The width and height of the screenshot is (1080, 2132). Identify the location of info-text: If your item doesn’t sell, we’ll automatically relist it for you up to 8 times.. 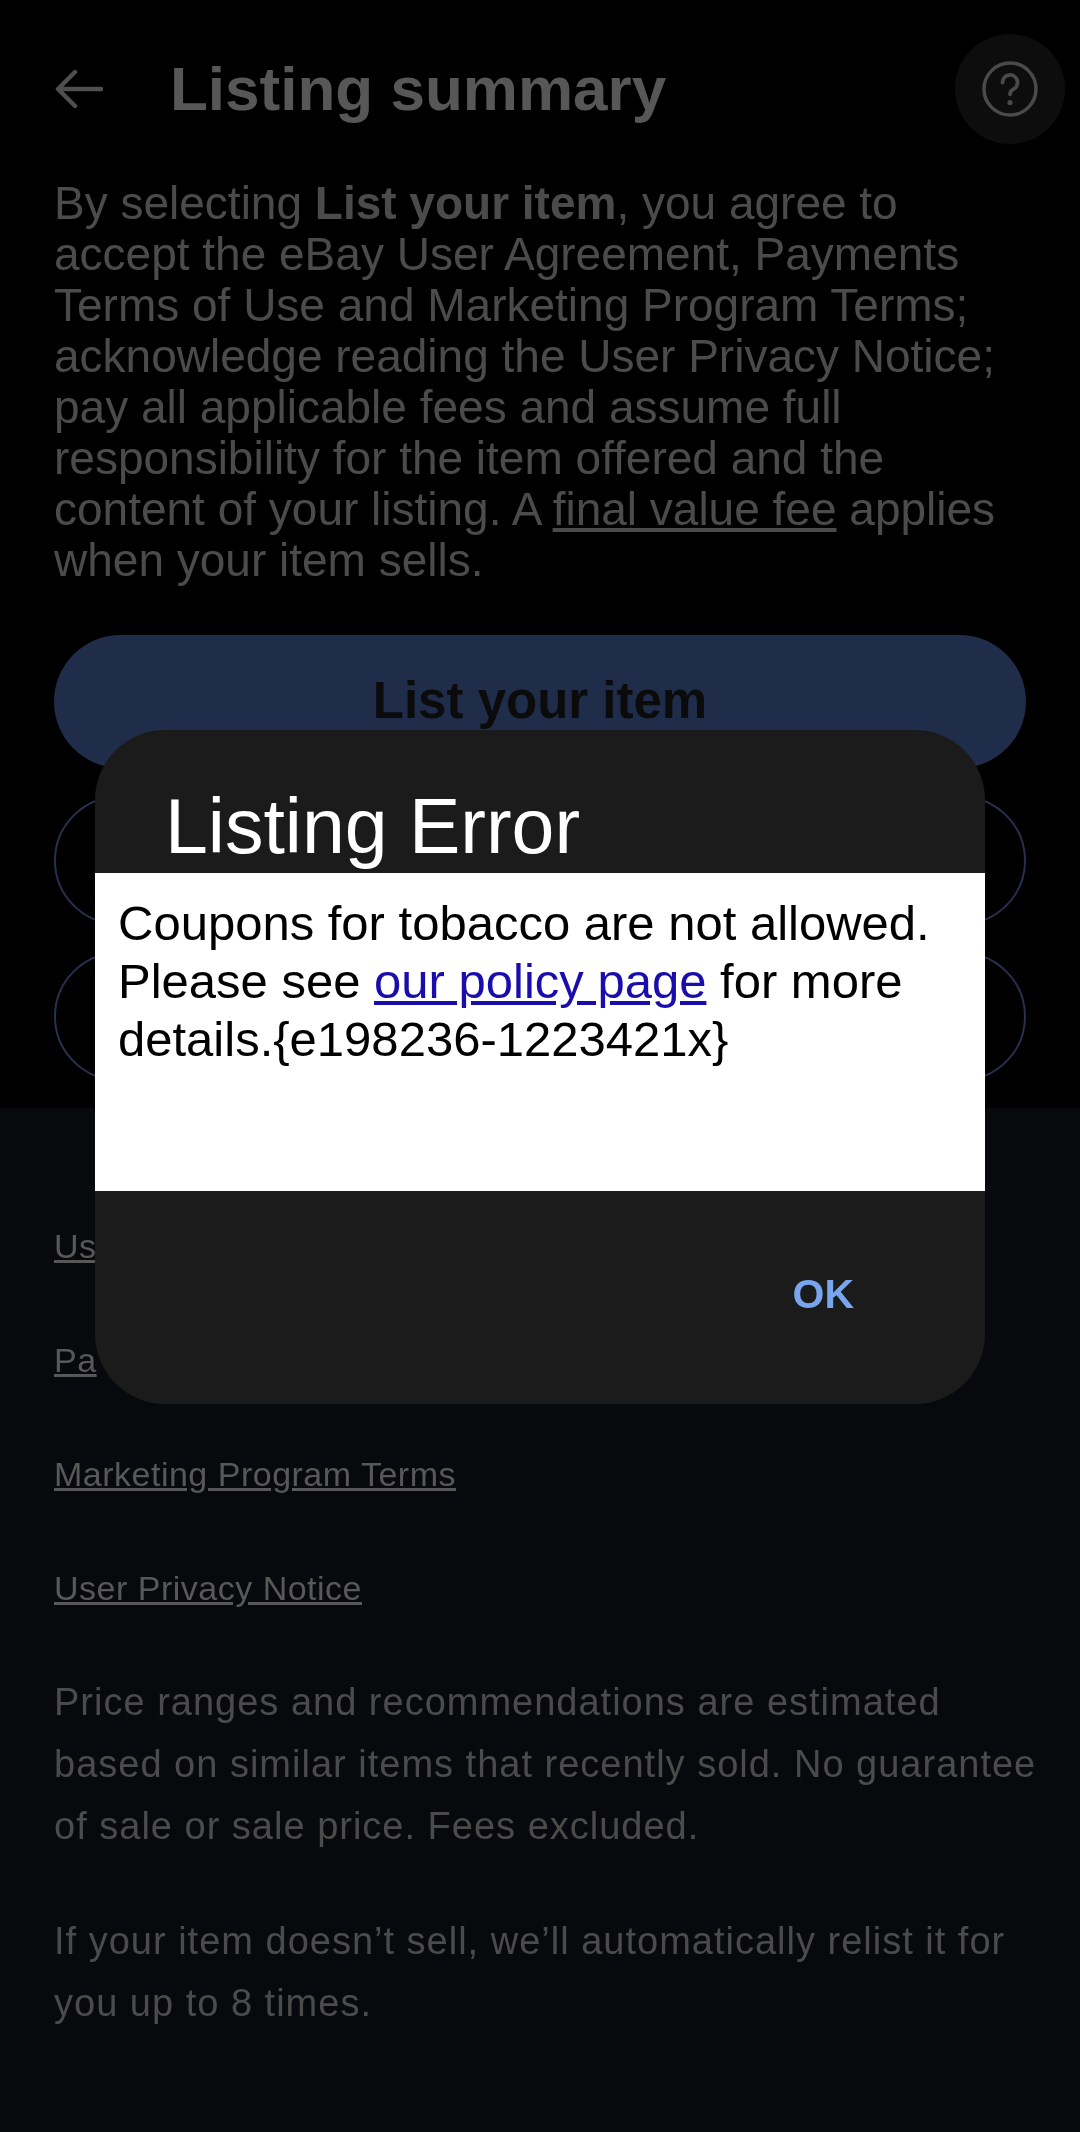
(530, 1972).